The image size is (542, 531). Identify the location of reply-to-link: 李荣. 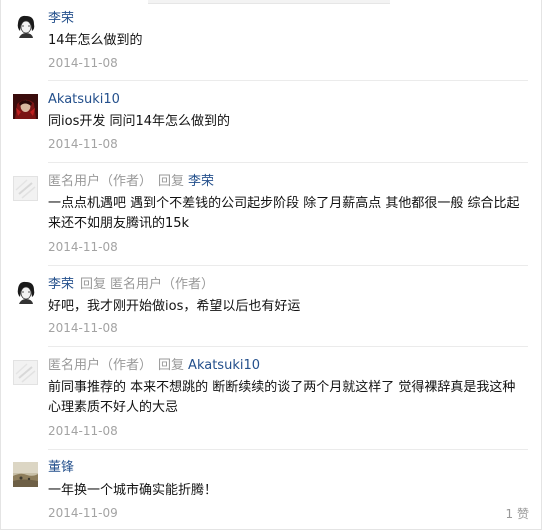
(201, 181).